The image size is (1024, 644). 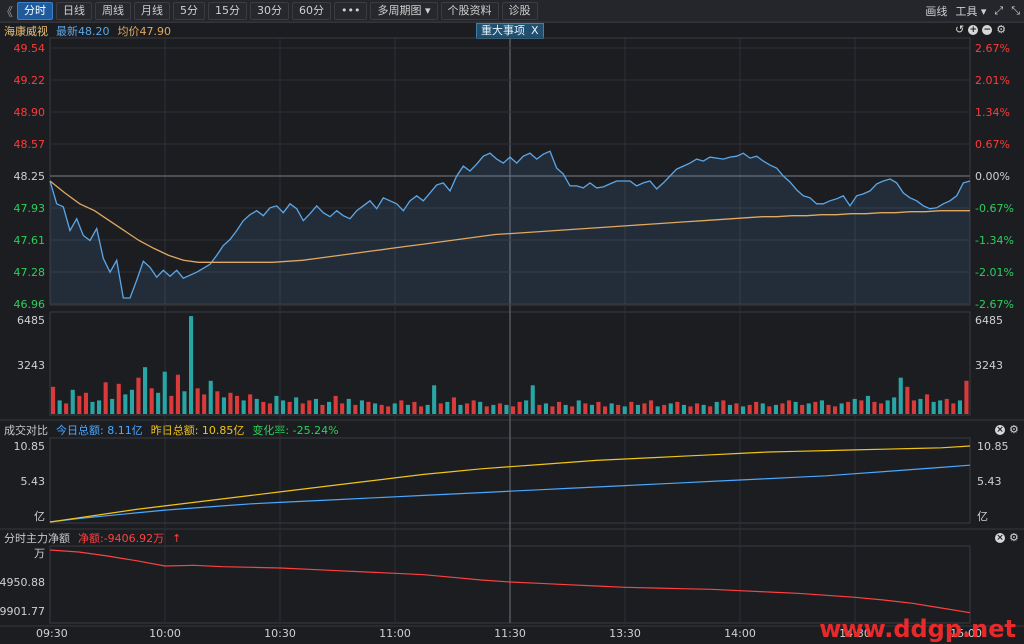 I want to click on time-axis-label: 13:30, so click(x=625, y=633).